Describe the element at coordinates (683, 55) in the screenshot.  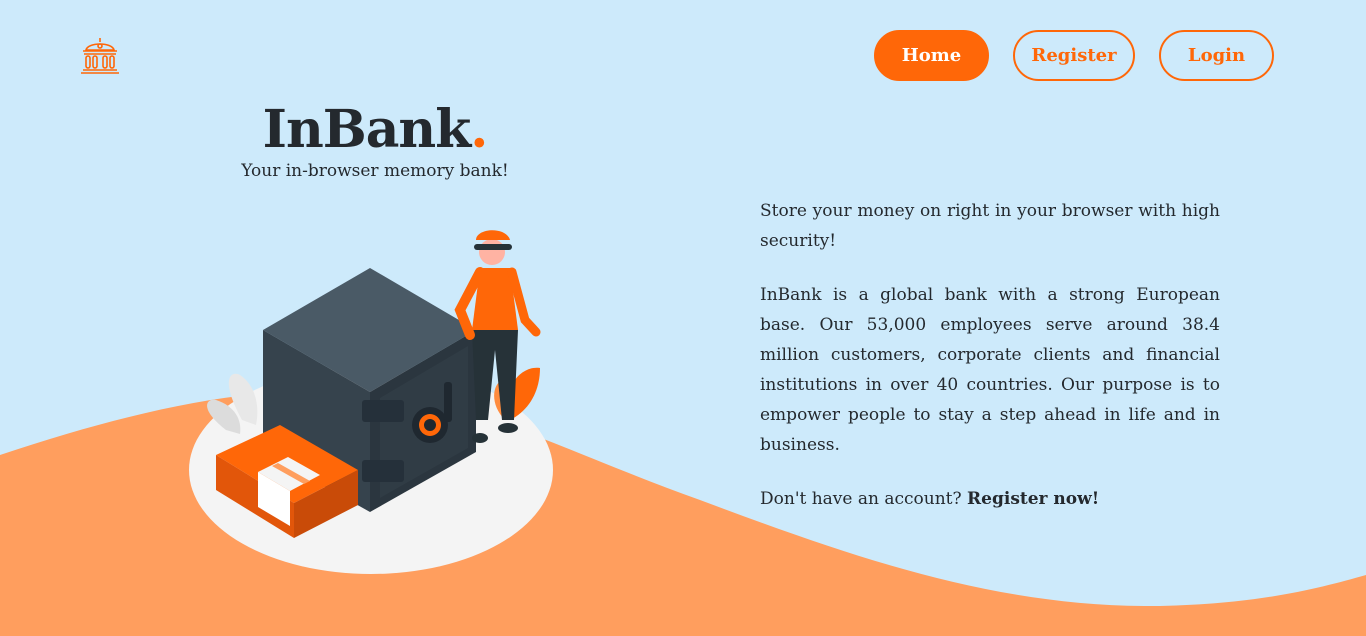
I see `main-nav: Home Register Login` at that location.